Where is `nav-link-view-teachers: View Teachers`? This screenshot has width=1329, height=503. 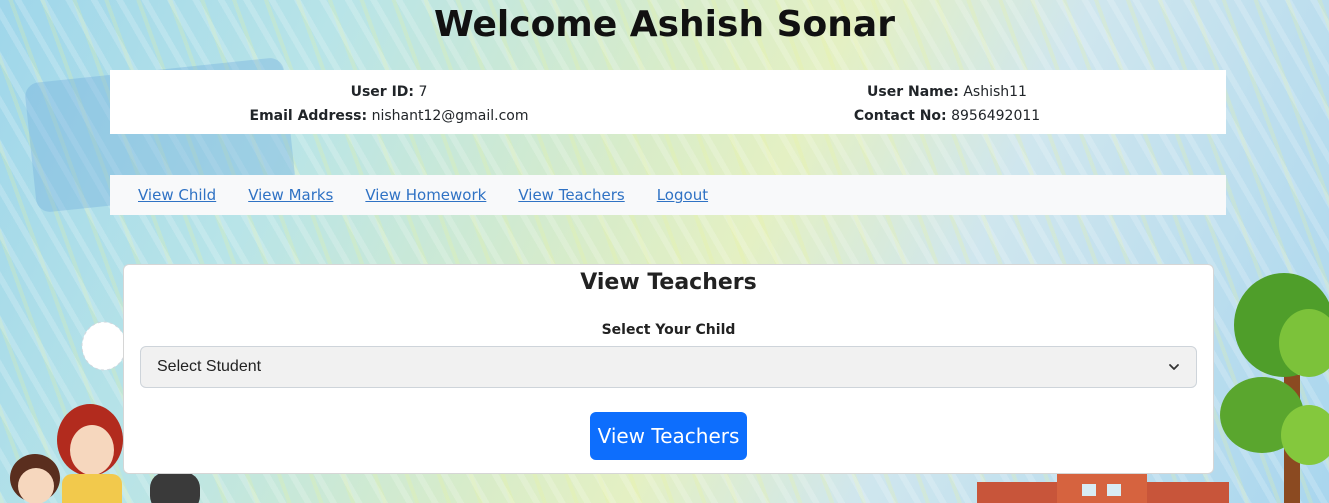 nav-link-view-teachers: View Teachers is located at coordinates (571, 195).